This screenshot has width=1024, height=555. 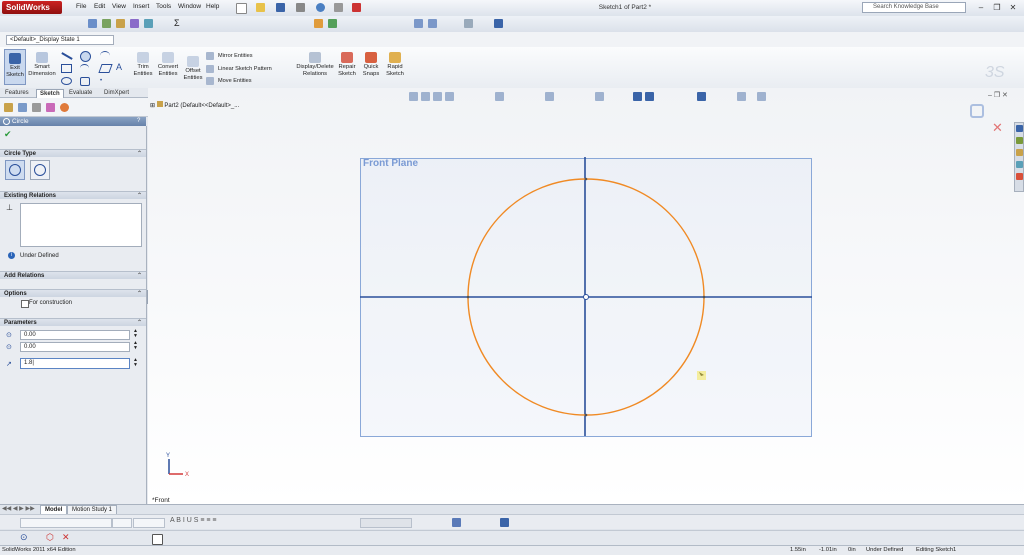 What do you see at coordinates (512, 40) in the screenshot?
I see `configuration-bar` at bounding box center [512, 40].